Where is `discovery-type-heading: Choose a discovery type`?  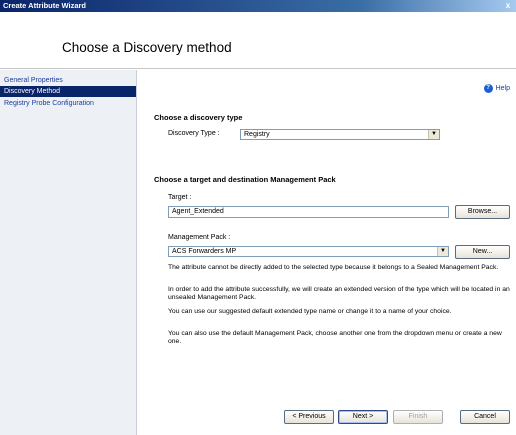 discovery-type-heading: Choose a discovery type is located at coordinates (198, 117).